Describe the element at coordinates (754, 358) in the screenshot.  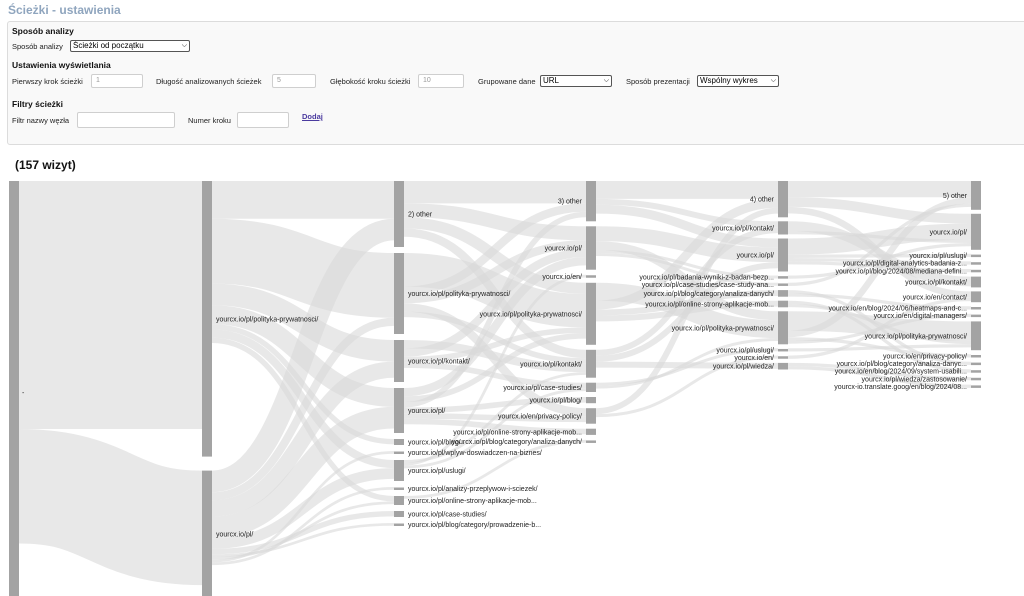
I see `sankey-node-label: yourcx.io/en/` at that location.